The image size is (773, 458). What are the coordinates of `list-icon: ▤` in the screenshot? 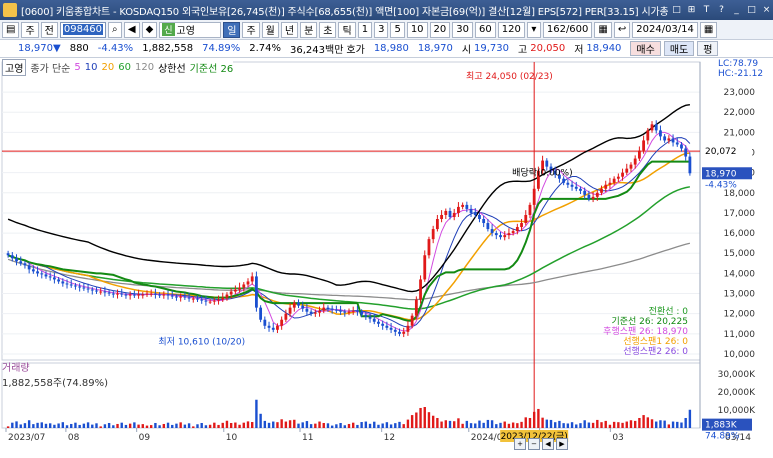 It's located at (11, 29).